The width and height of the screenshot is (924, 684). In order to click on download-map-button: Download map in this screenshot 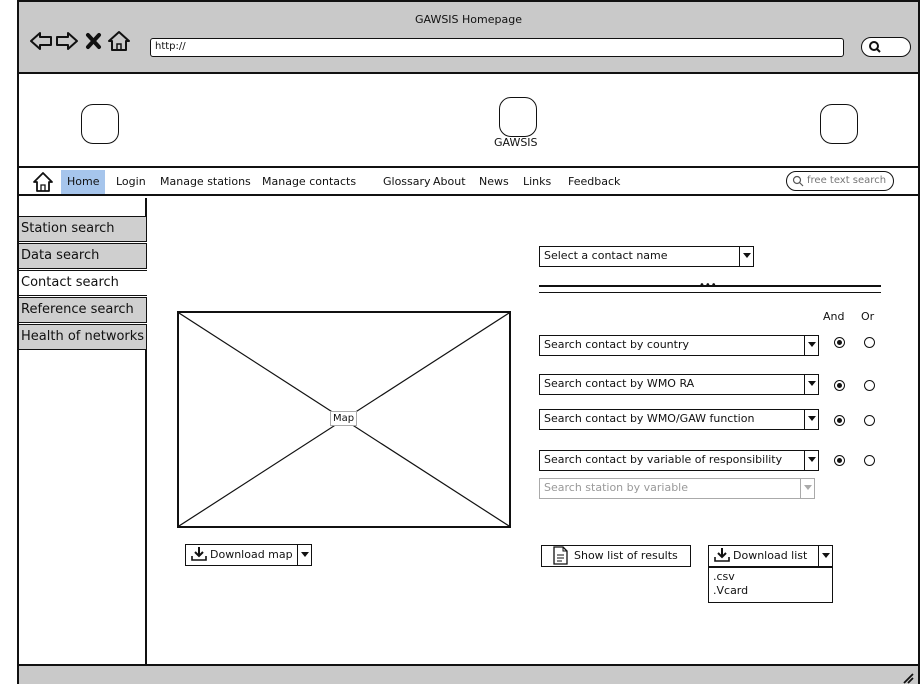, I will do `click(248, 555)`.